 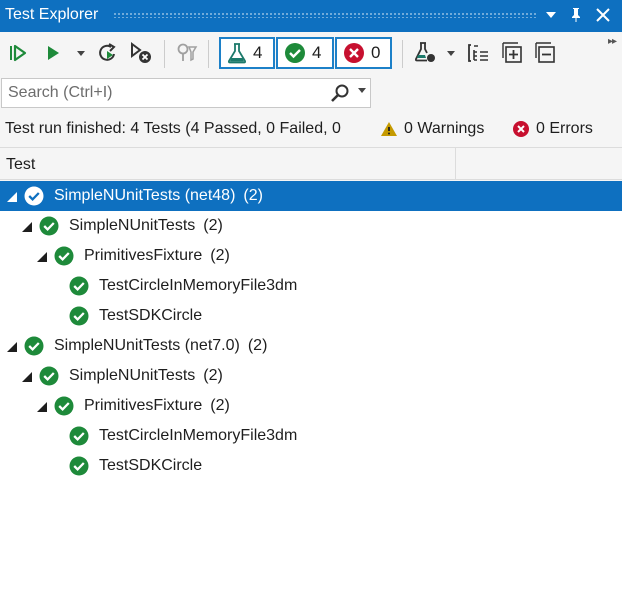 I want to click on warnings-summary: 0 Warnings, so click(x=432, y=129).